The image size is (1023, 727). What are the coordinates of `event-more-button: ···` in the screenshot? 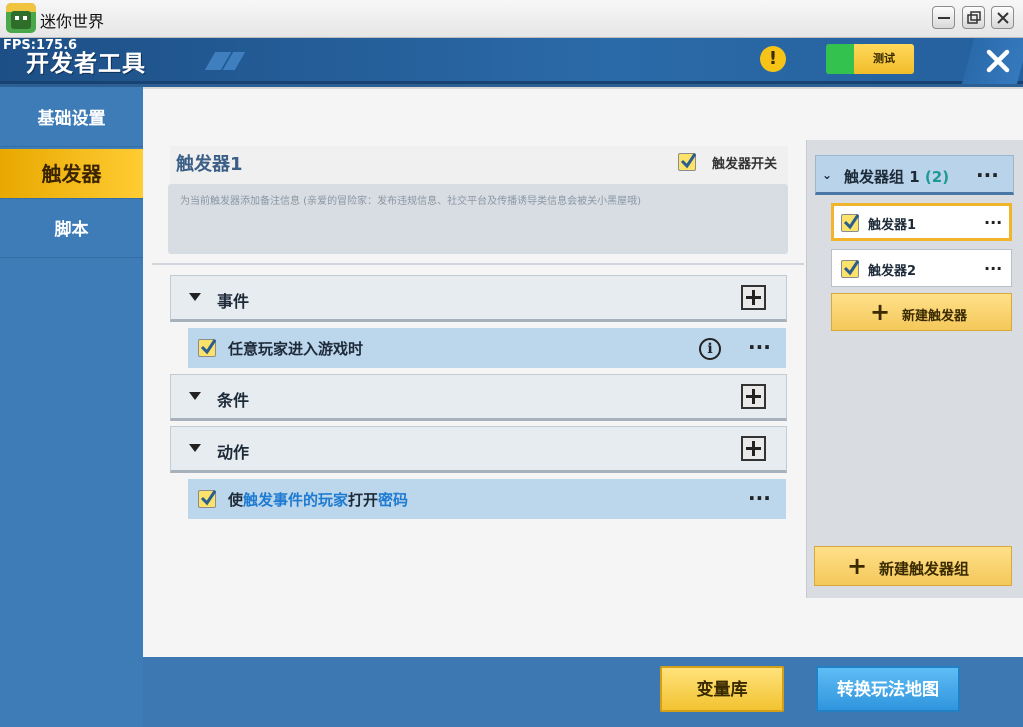 It's located at (759, 347).